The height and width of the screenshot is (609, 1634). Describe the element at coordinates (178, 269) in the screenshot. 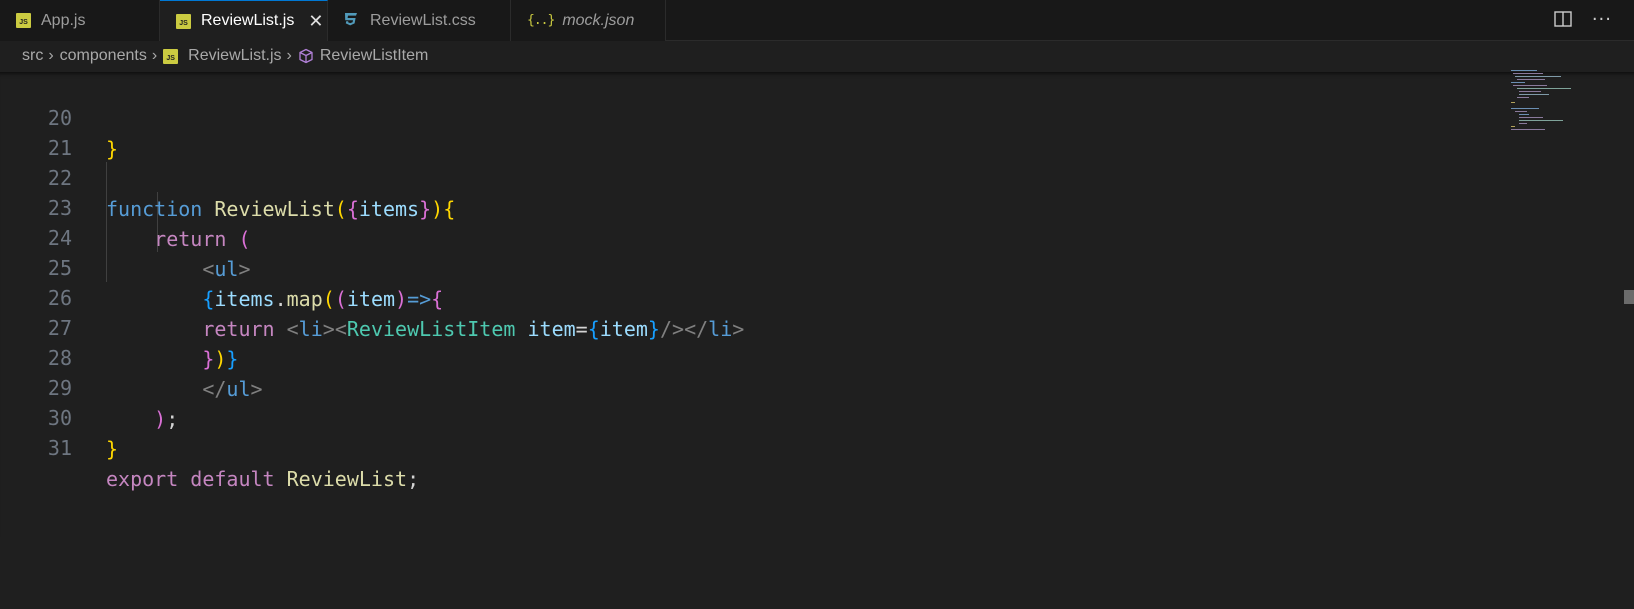

I see `code-text: <ul>` at that location.